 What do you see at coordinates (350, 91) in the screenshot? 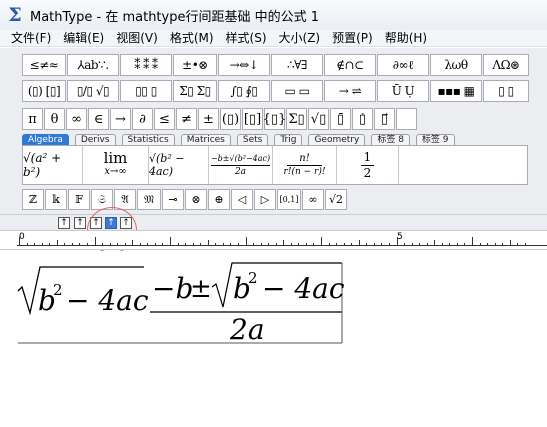
I see `palette-labeled-arrows: → ⇌` at bounding box center [350, 91].